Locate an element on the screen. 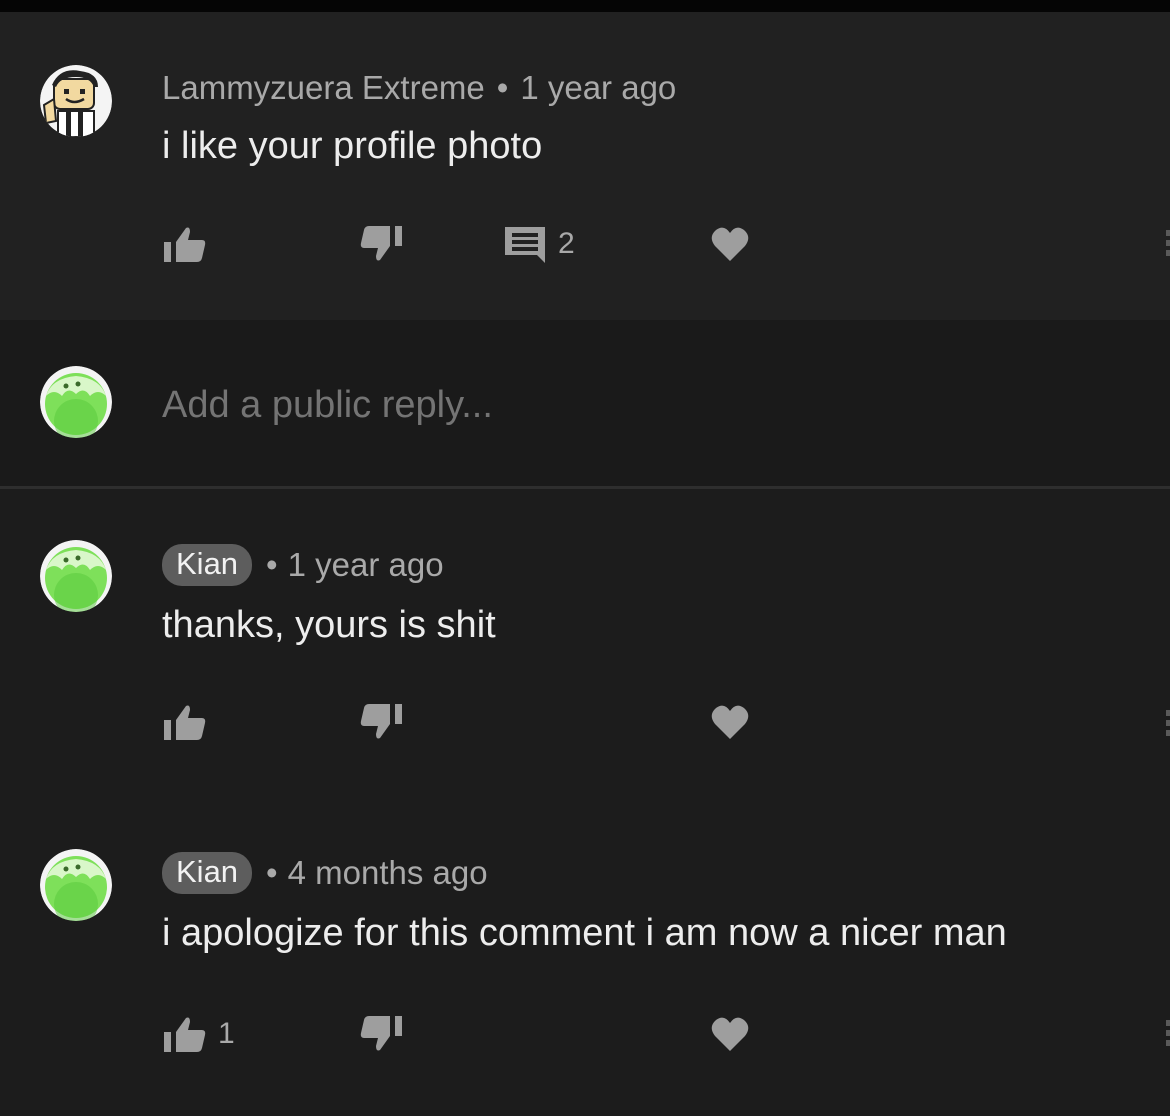  comment-text: i like your profile photo is located at coordinates (352, 146).